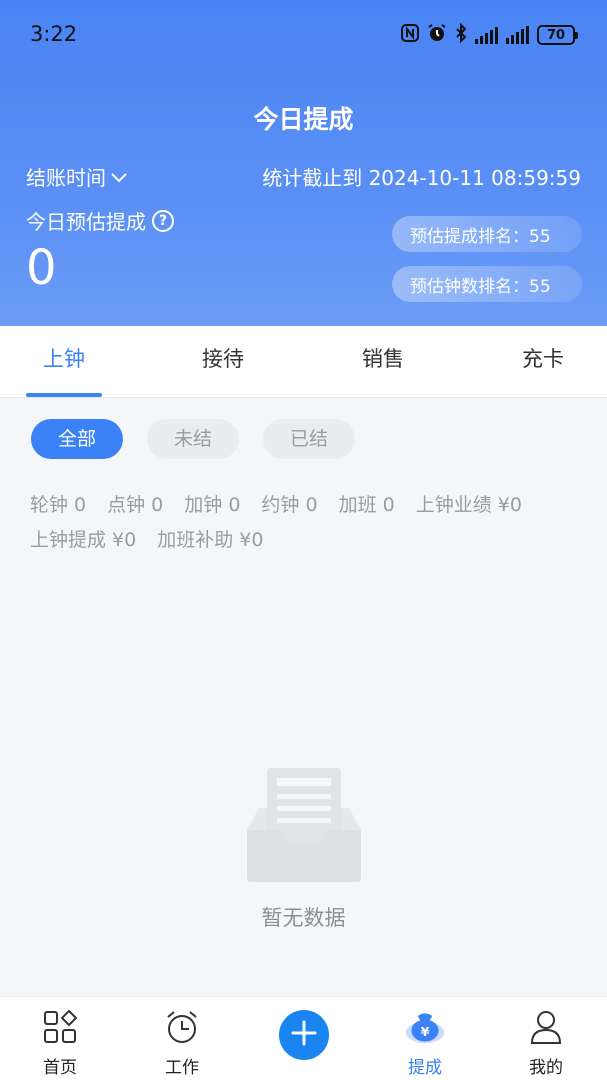  I want to click on stat-jiaban: 加班 0, so click(366, 505).